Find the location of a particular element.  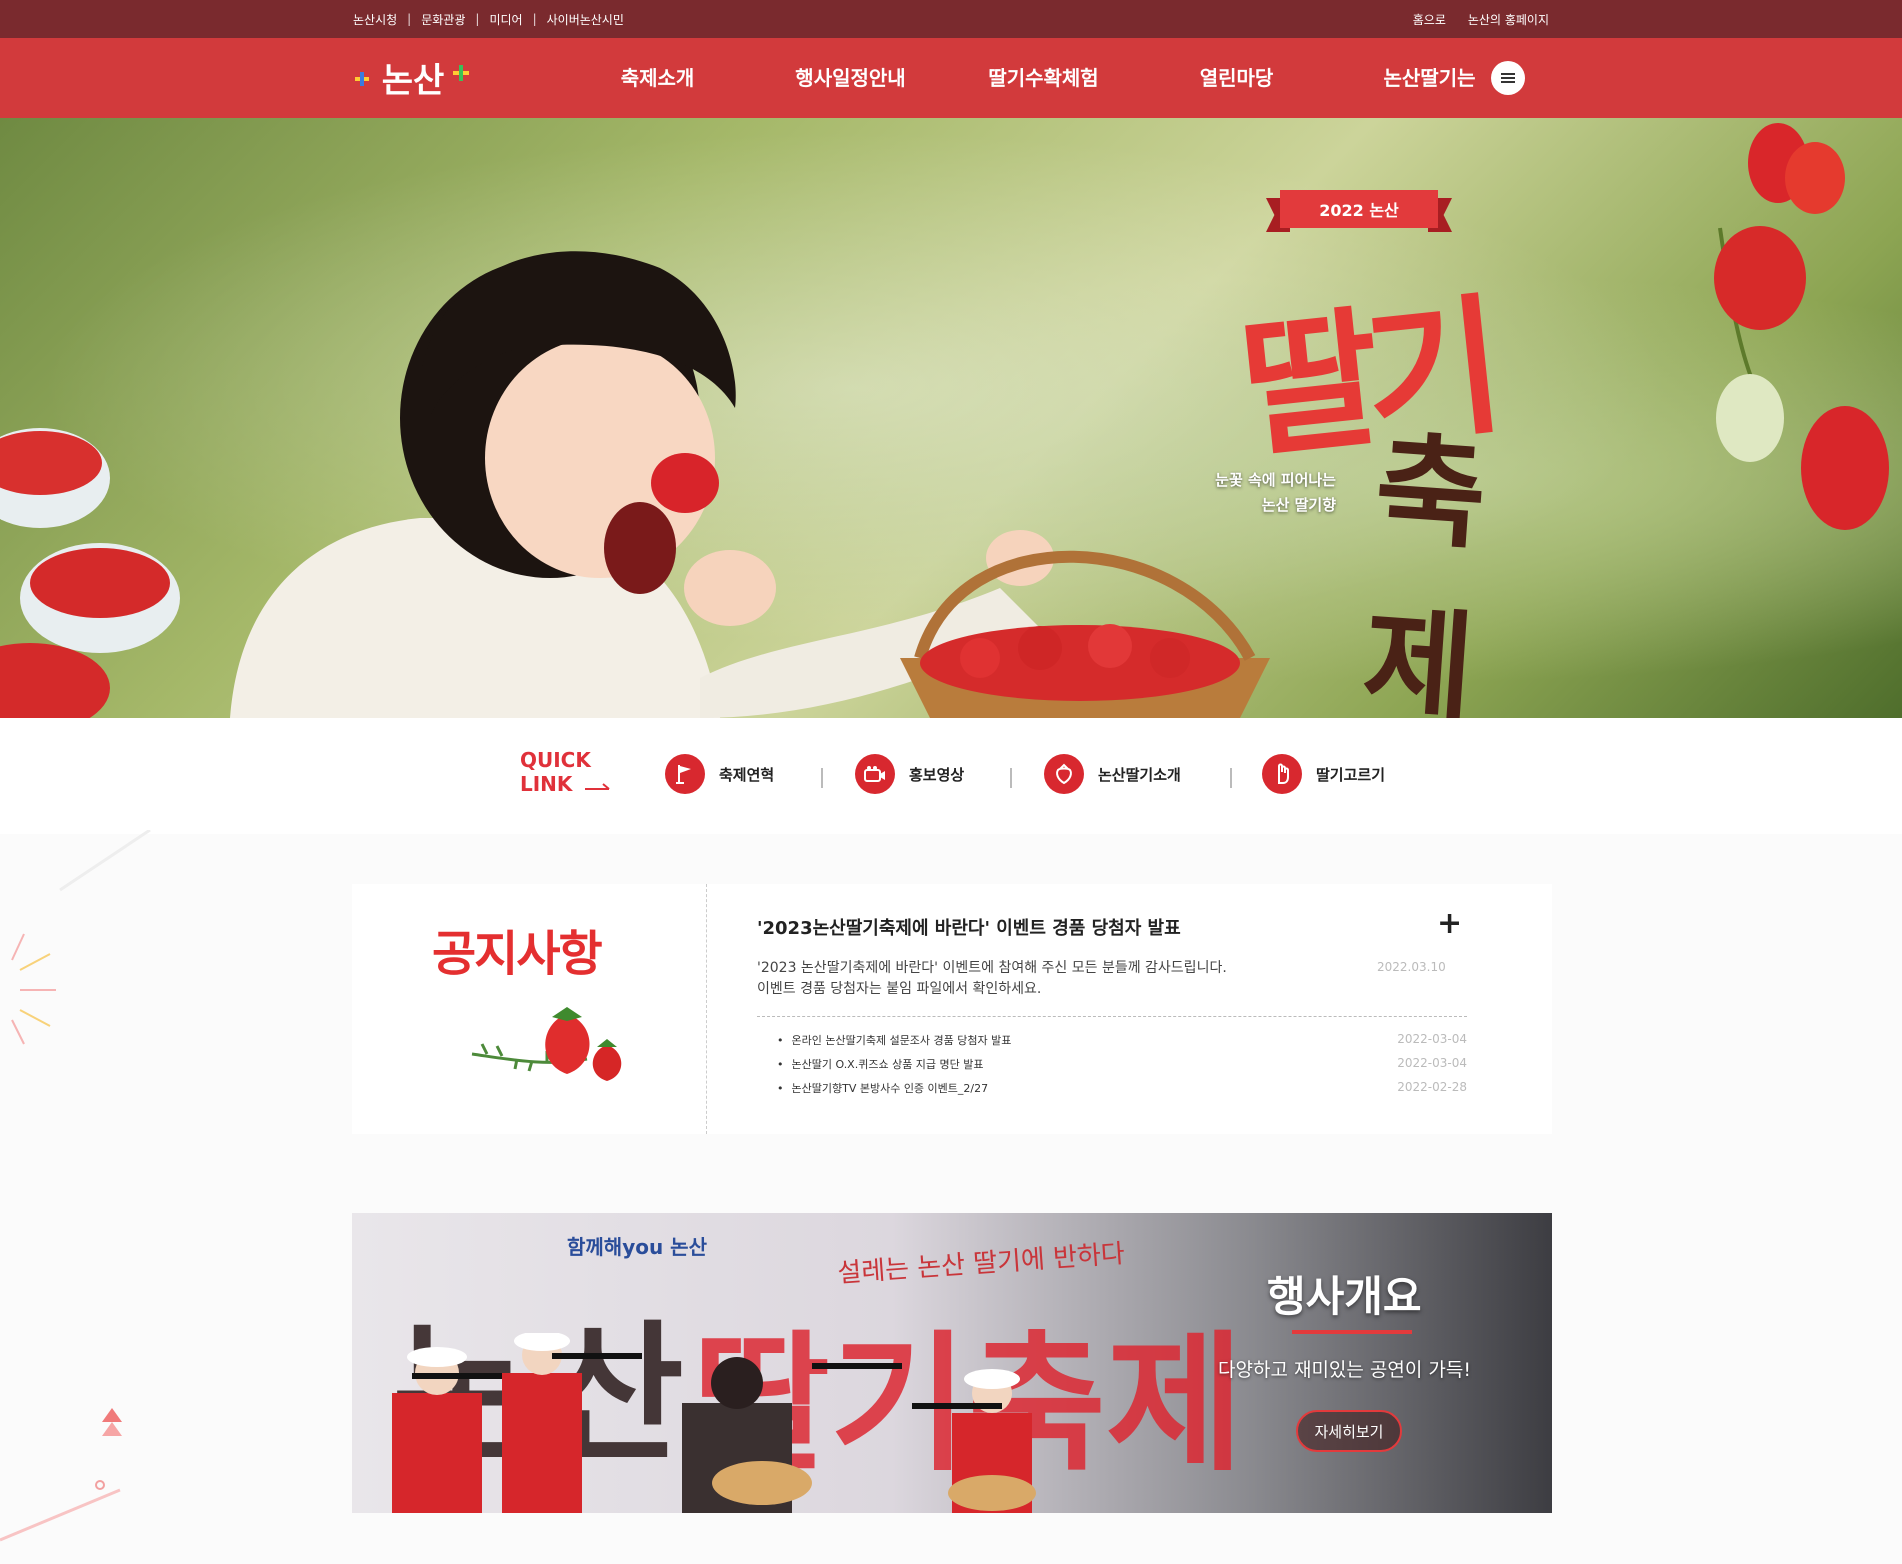

hand-icon is located at coordinates (1282, 774).